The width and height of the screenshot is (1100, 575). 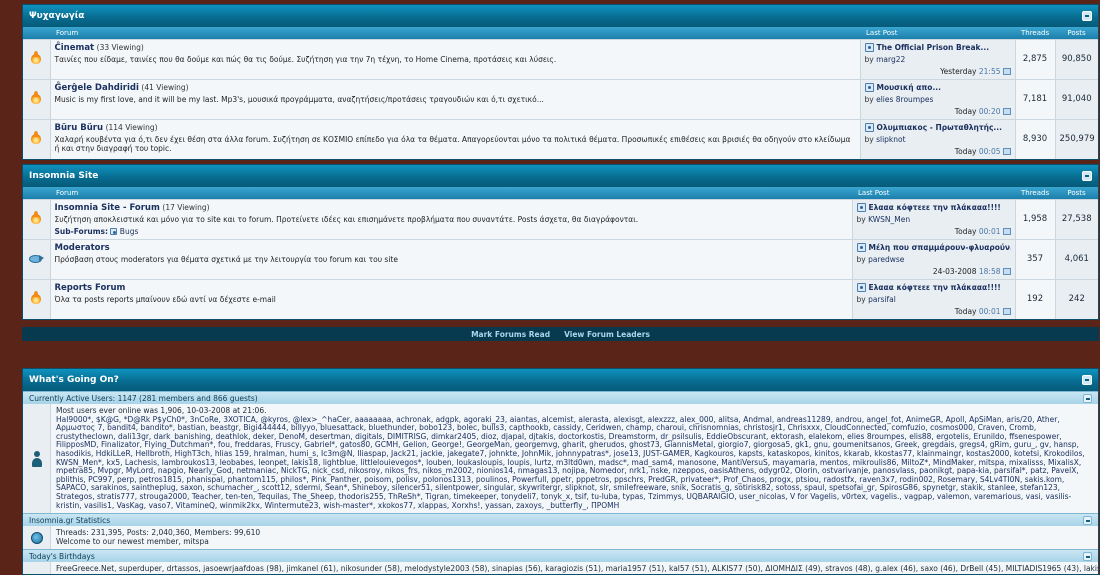 What do you see at coordinates (937, 33) in the screenshot?
I see `col-last-post: Last Post` at bounding box center [937, 33].